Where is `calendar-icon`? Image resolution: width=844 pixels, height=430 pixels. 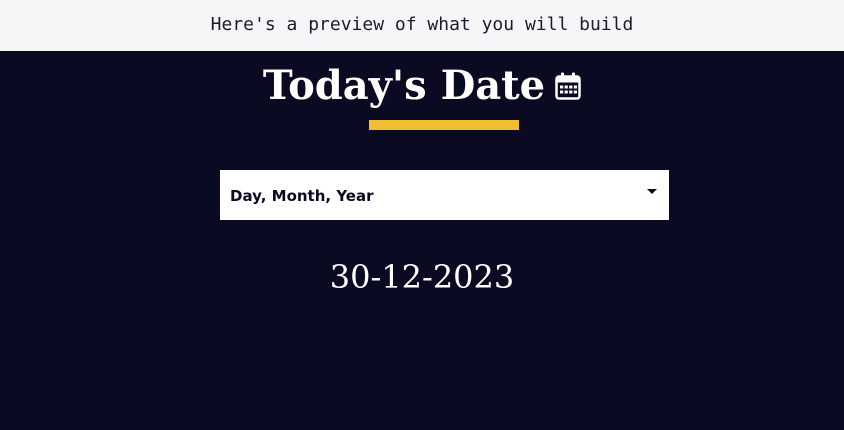 calendar-icon is located at coordinates (568, 86).